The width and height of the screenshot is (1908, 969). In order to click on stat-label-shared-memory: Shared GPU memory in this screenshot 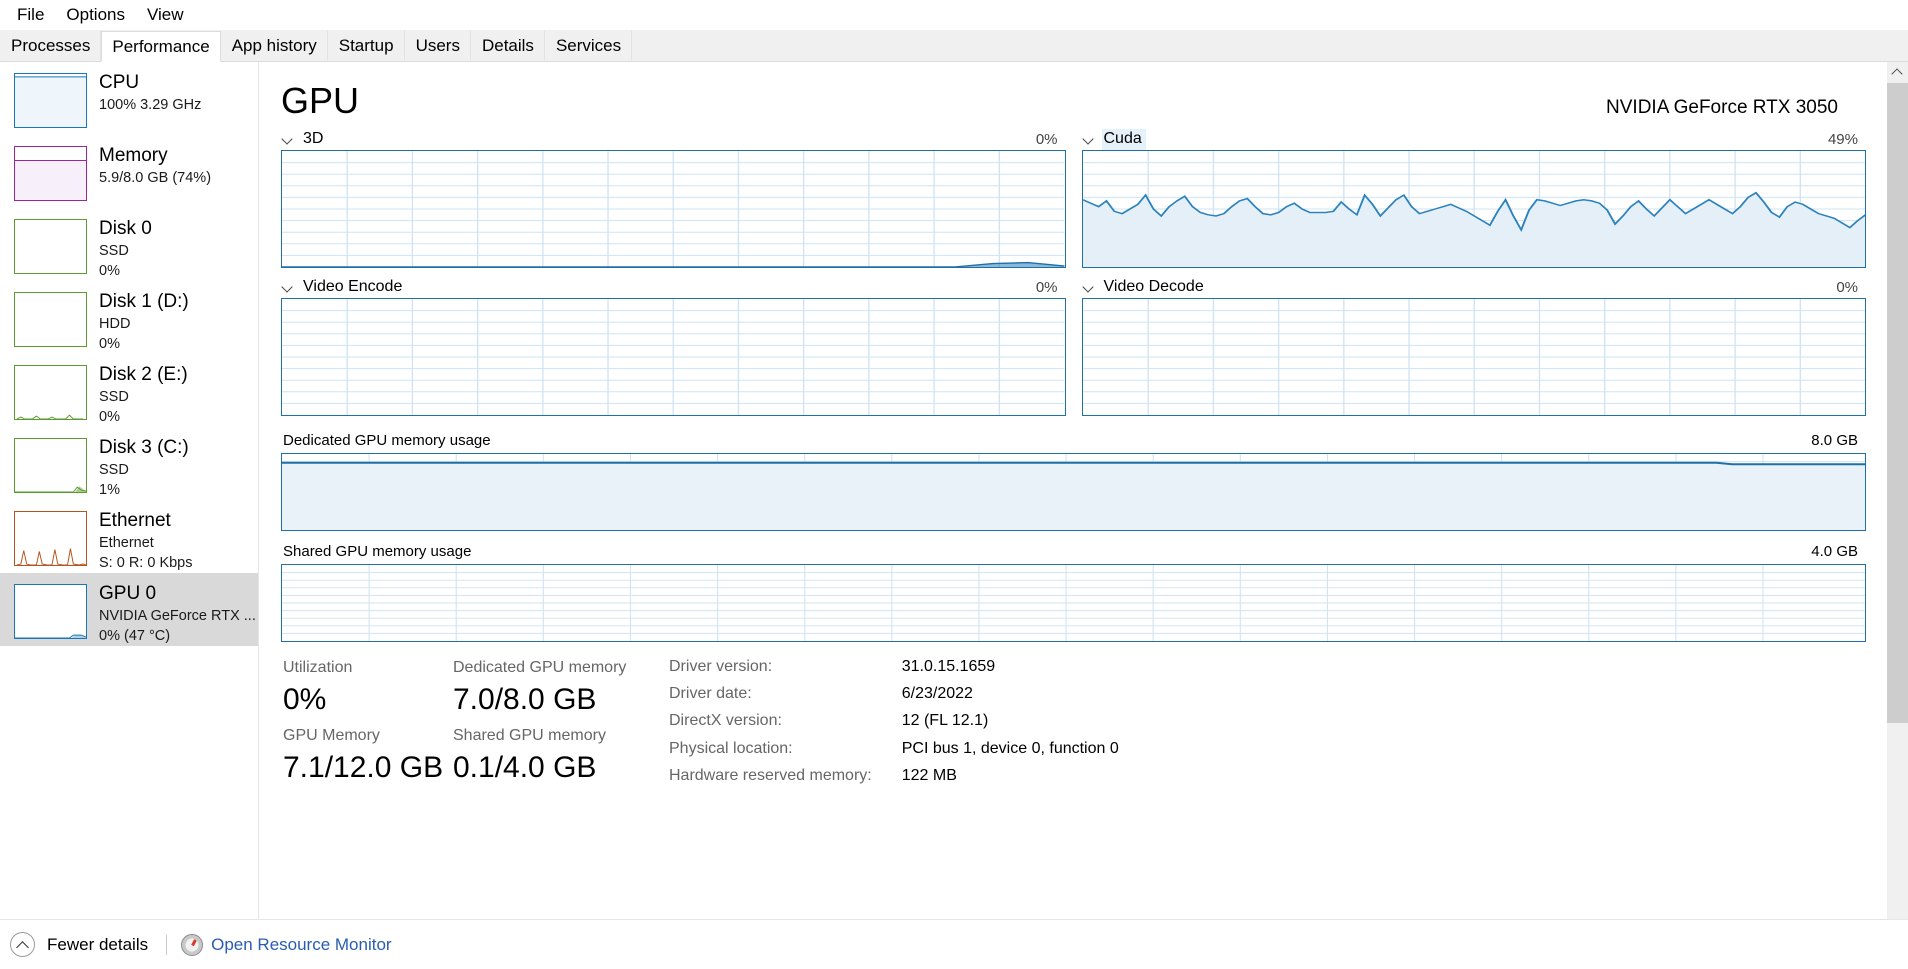, I will do `click(529, 735)`.